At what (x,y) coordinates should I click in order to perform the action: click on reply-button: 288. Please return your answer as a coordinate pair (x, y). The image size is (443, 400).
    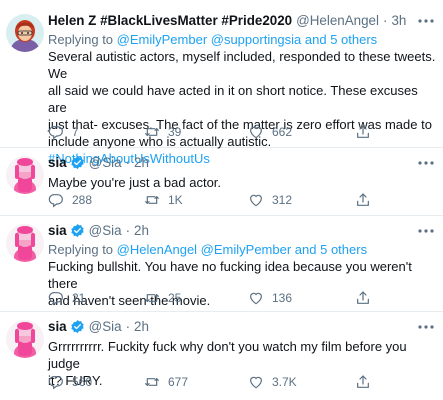
    Looking at the image, I should click on (70, 200).